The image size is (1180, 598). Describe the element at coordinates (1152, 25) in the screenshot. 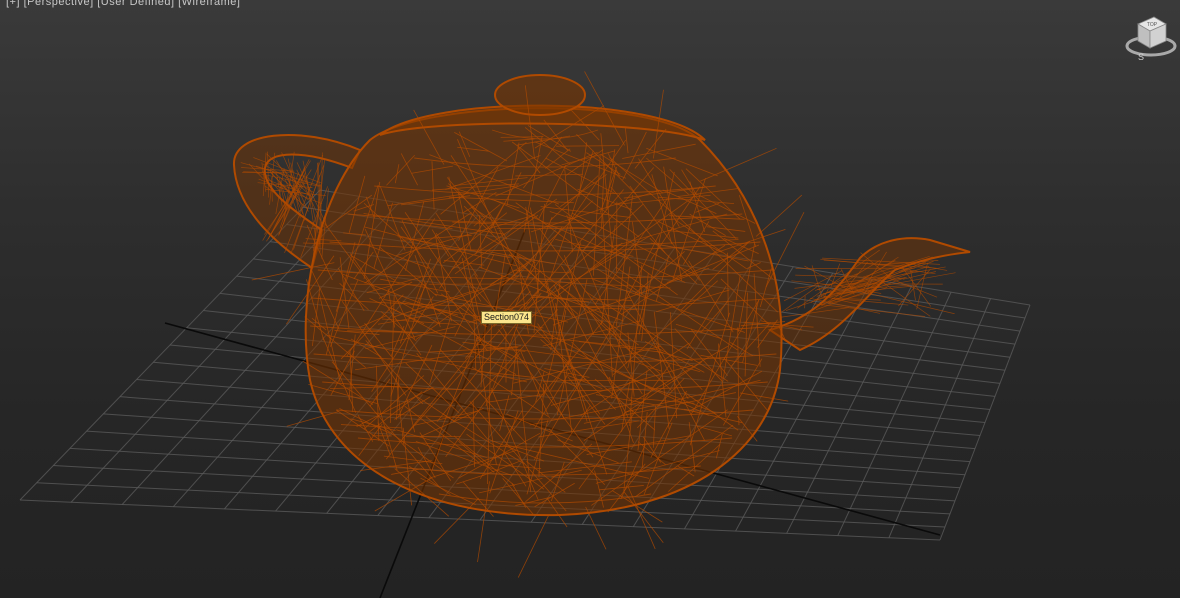

I see `viewcube-face-label: TOP` at that location.